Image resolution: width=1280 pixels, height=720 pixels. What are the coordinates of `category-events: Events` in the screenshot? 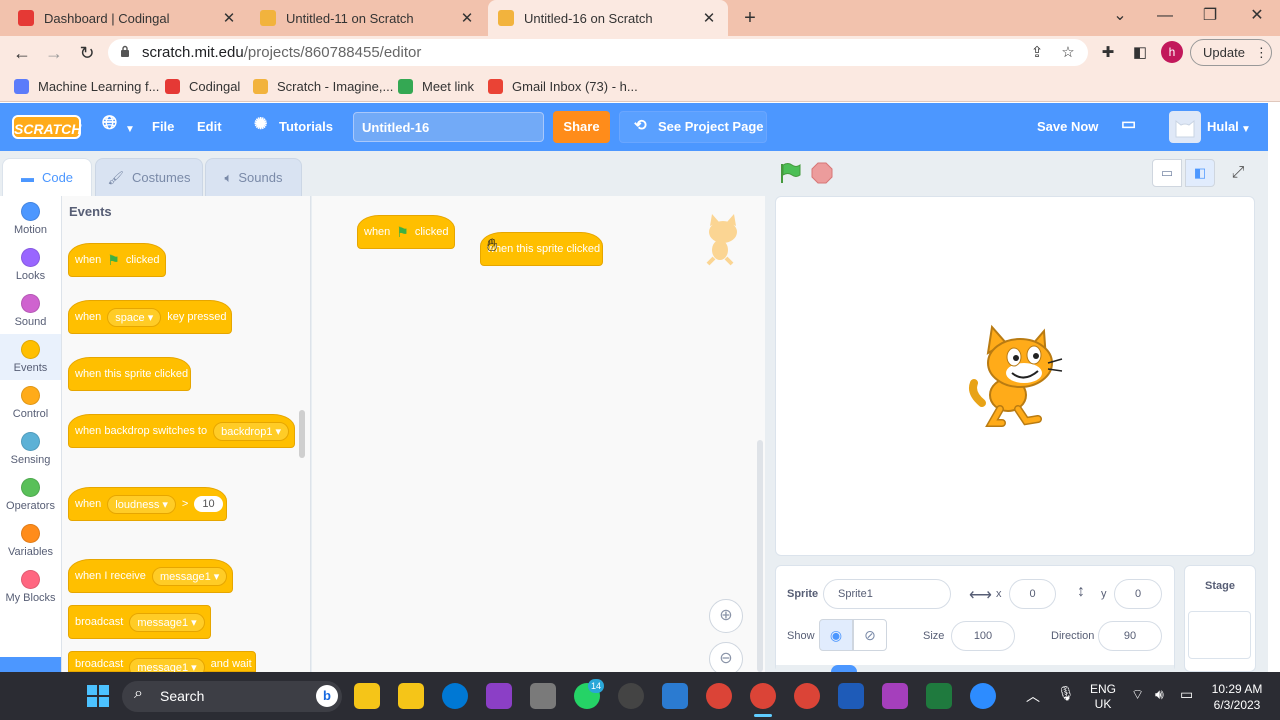 It's located at (30, 357).